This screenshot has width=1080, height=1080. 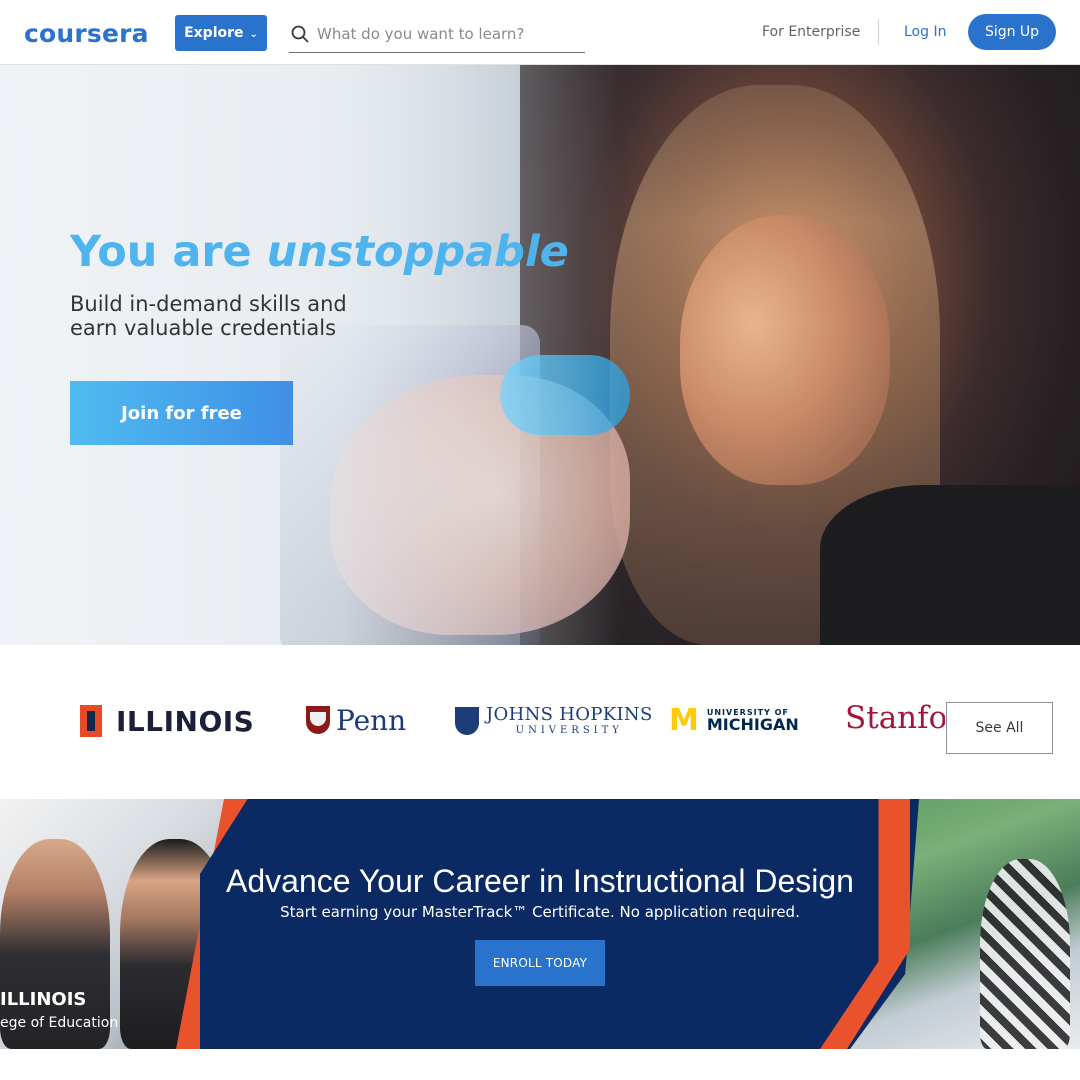 I want to click on nav-divider, so click(x=878, y=32).